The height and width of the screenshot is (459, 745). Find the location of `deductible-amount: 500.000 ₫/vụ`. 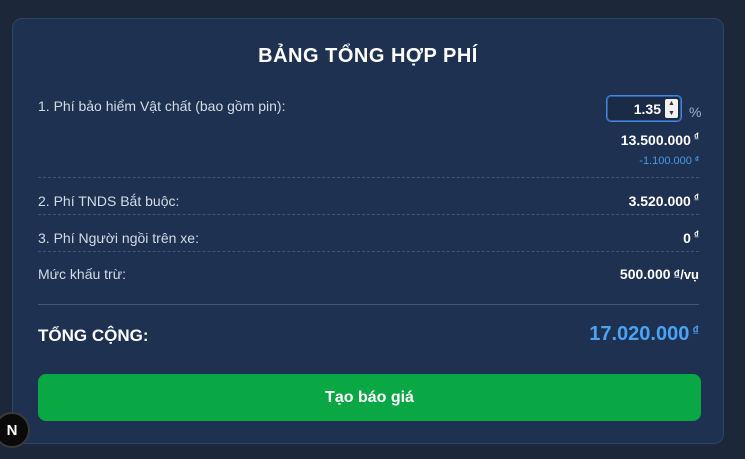

deductible-amount: 500.000 ₫/vụ is located at coordinates (659, 274).